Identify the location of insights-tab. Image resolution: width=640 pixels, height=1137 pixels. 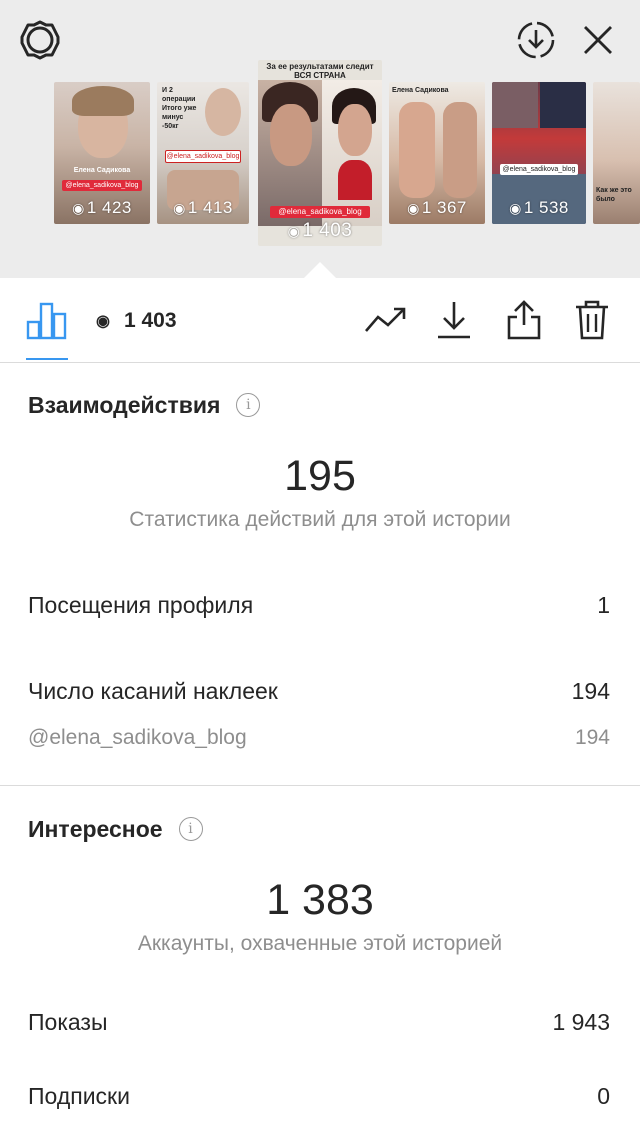
(47, 322).